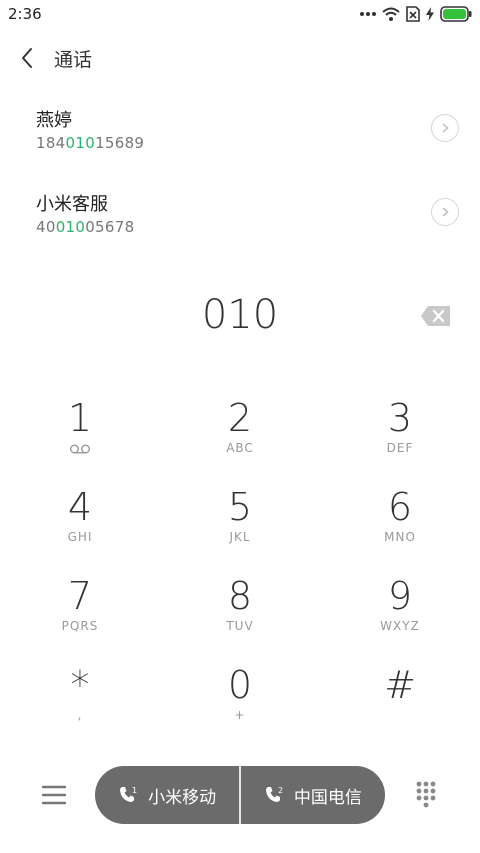 Image resolution: width=480 pixels, height=853 pixels. Describe the element at coordinates (240, 146) in the screenshot. I see `contact-result: 燕婷 18401015689` at that location.